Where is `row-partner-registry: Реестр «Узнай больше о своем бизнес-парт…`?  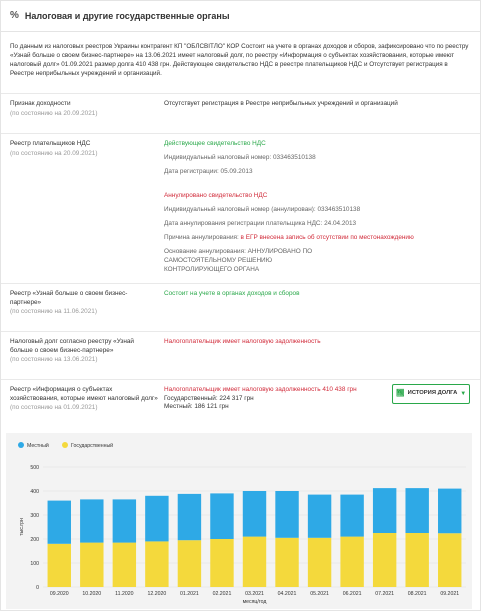 row-partner-registry: Реестр «Узнай больше о своем бизнес-парт… is located at coordinates (240, 305).